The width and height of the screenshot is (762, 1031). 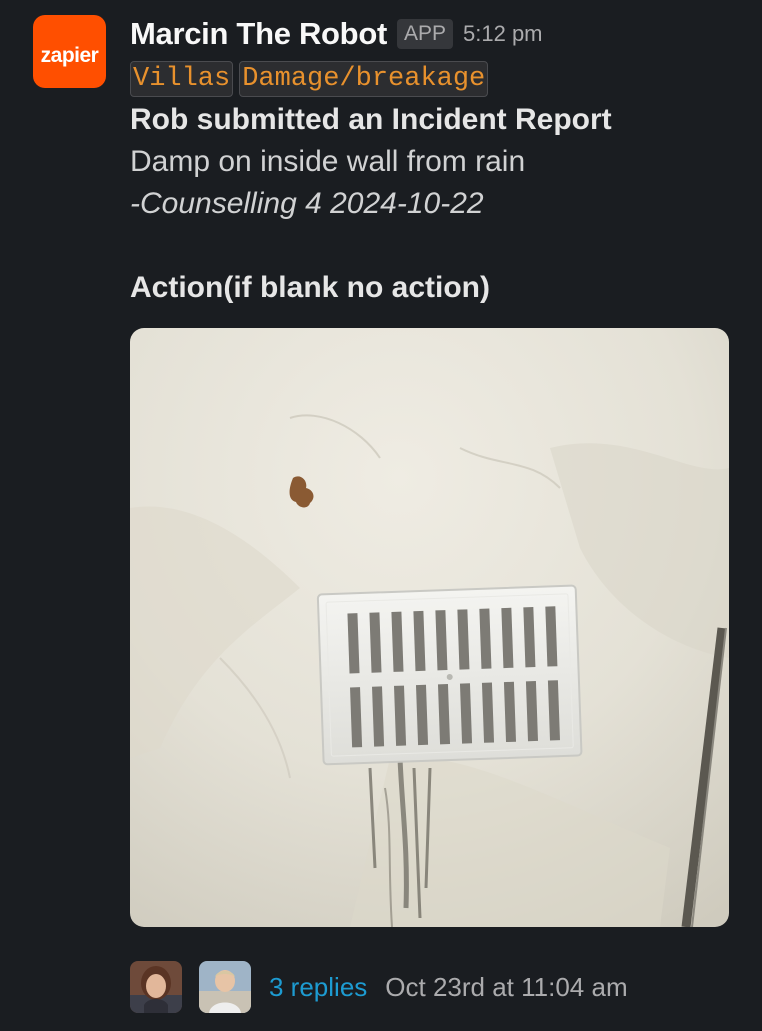 I want to click on tag-villas: Villas, so click(x=182, y=79).